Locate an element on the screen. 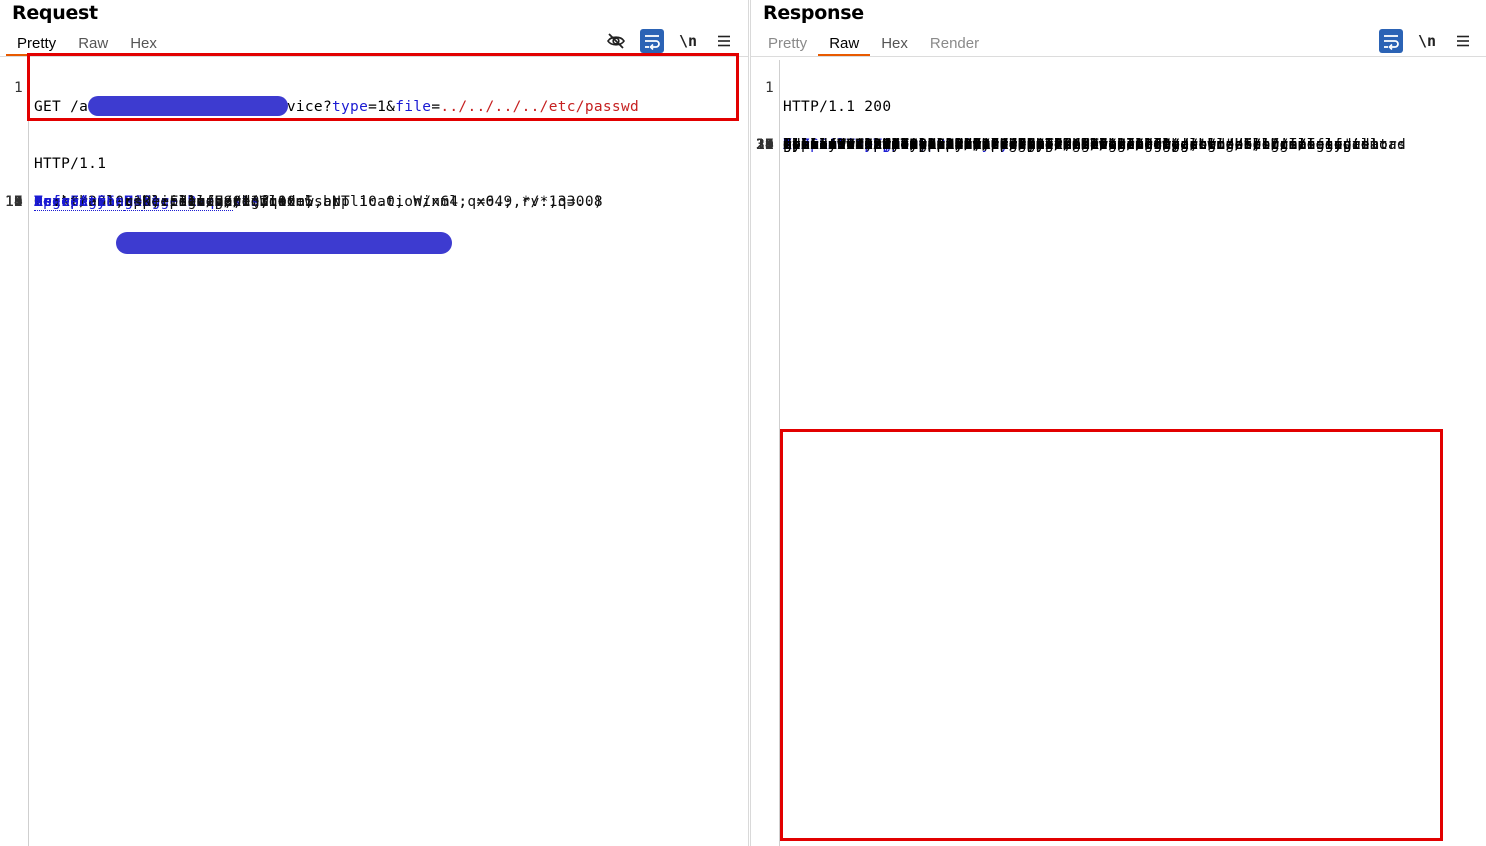 Image resolution: width=1486 pixels, height=846 pixels. request-tab-pretty: Pretty is located at coordinates (37, 44).